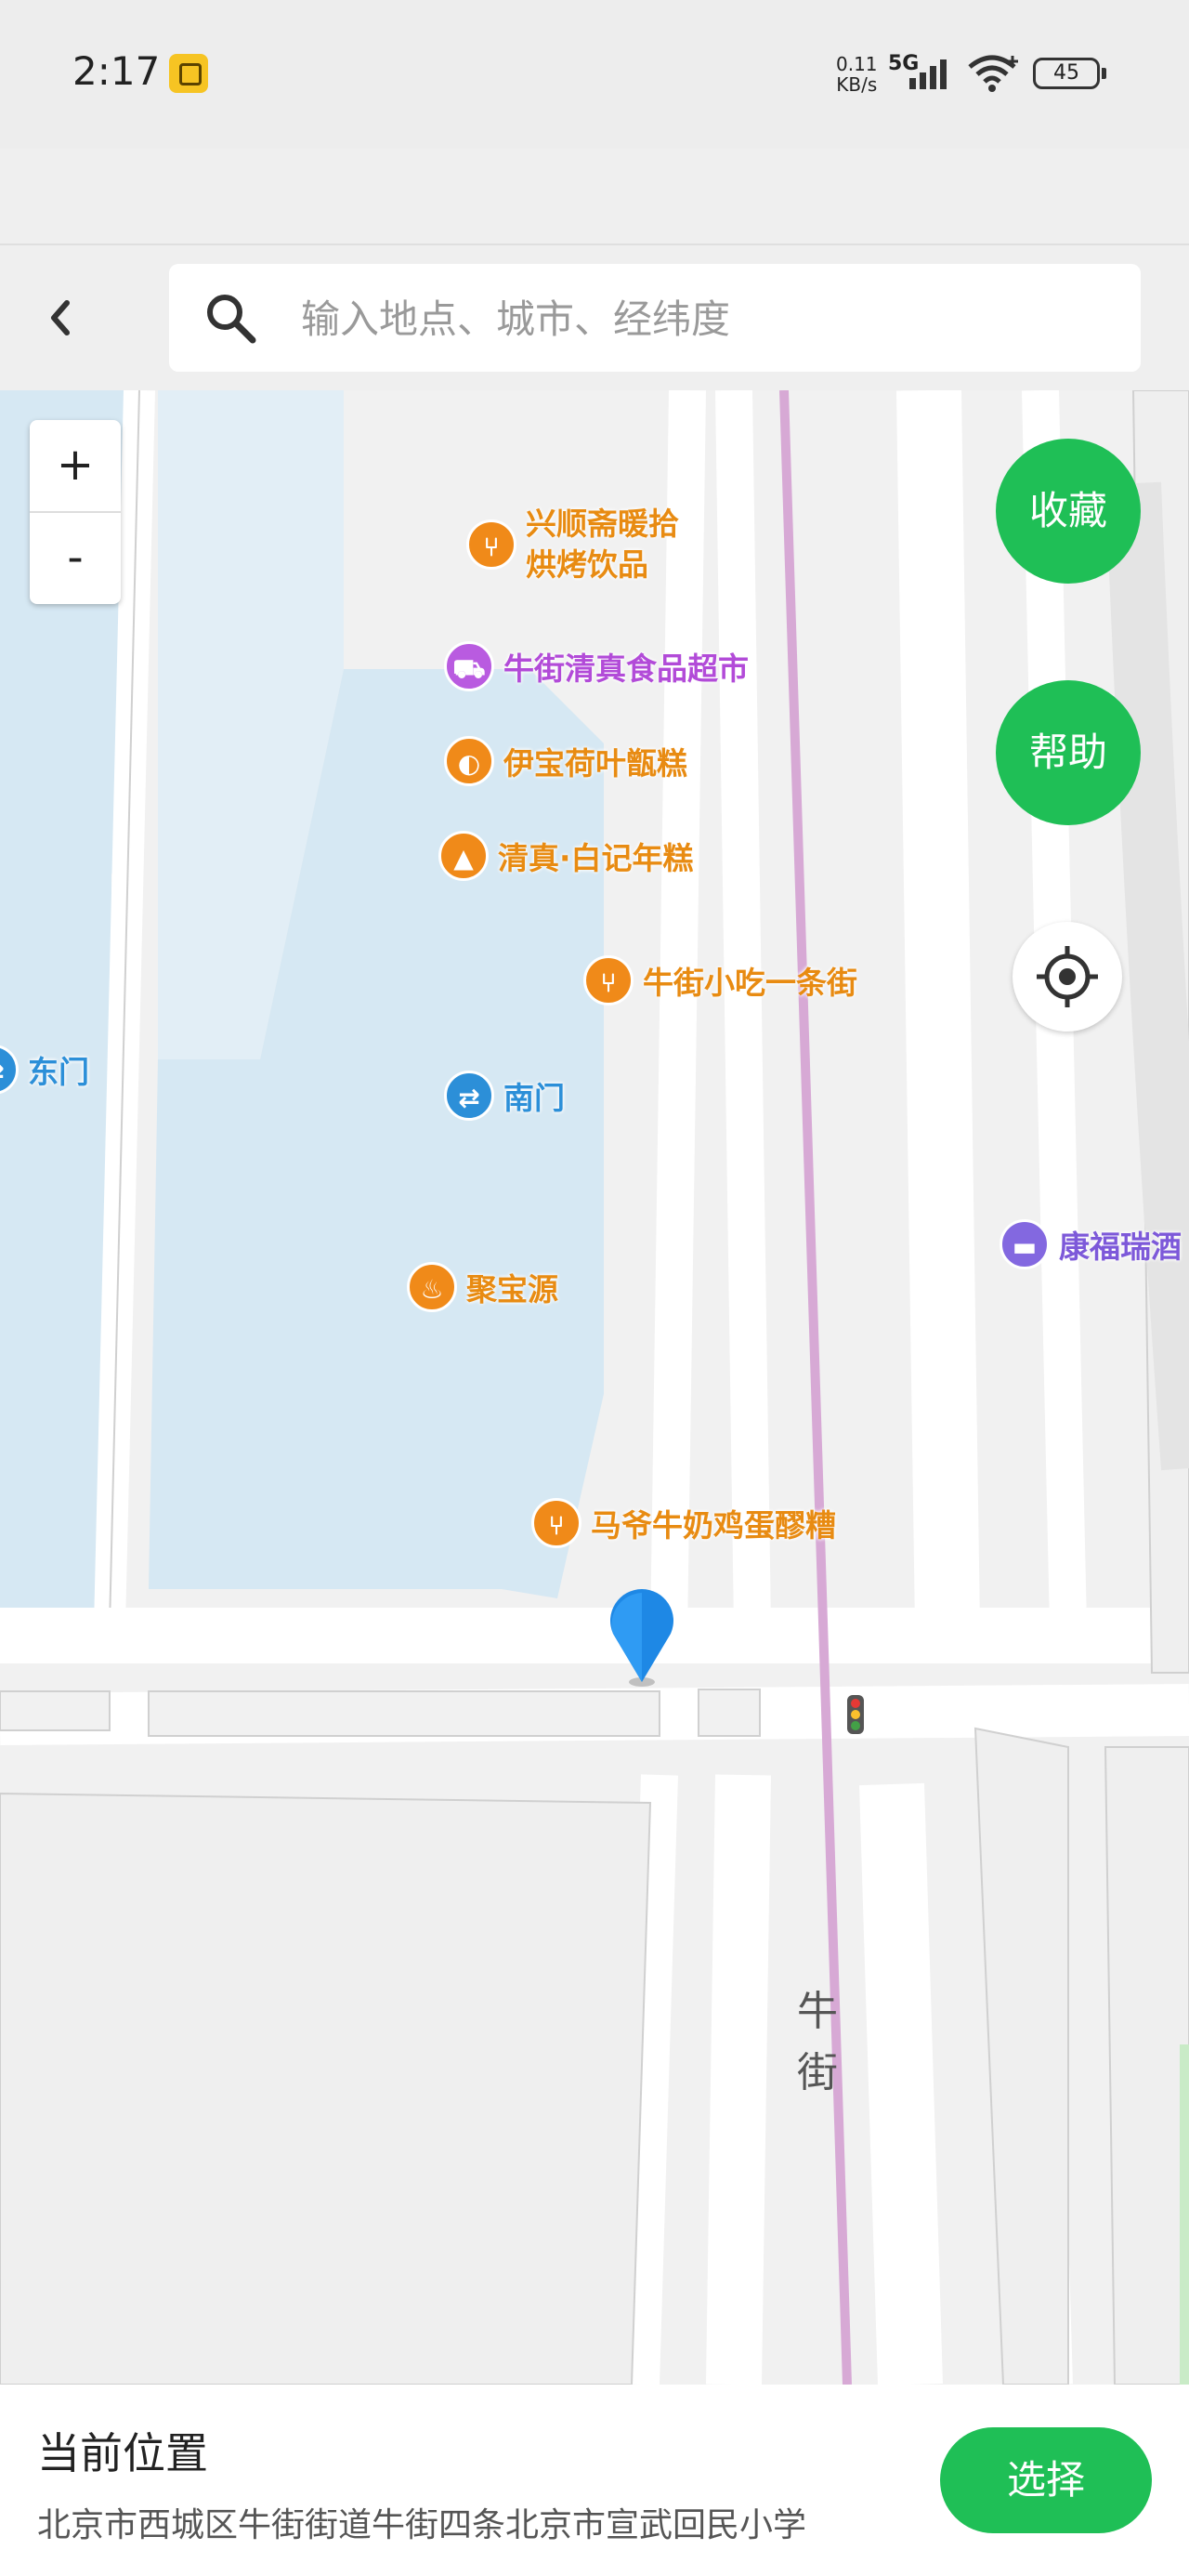 The height and width of the screenshot is (2576, 1189). I want to click on locate-me-button, so click(1067, 977).